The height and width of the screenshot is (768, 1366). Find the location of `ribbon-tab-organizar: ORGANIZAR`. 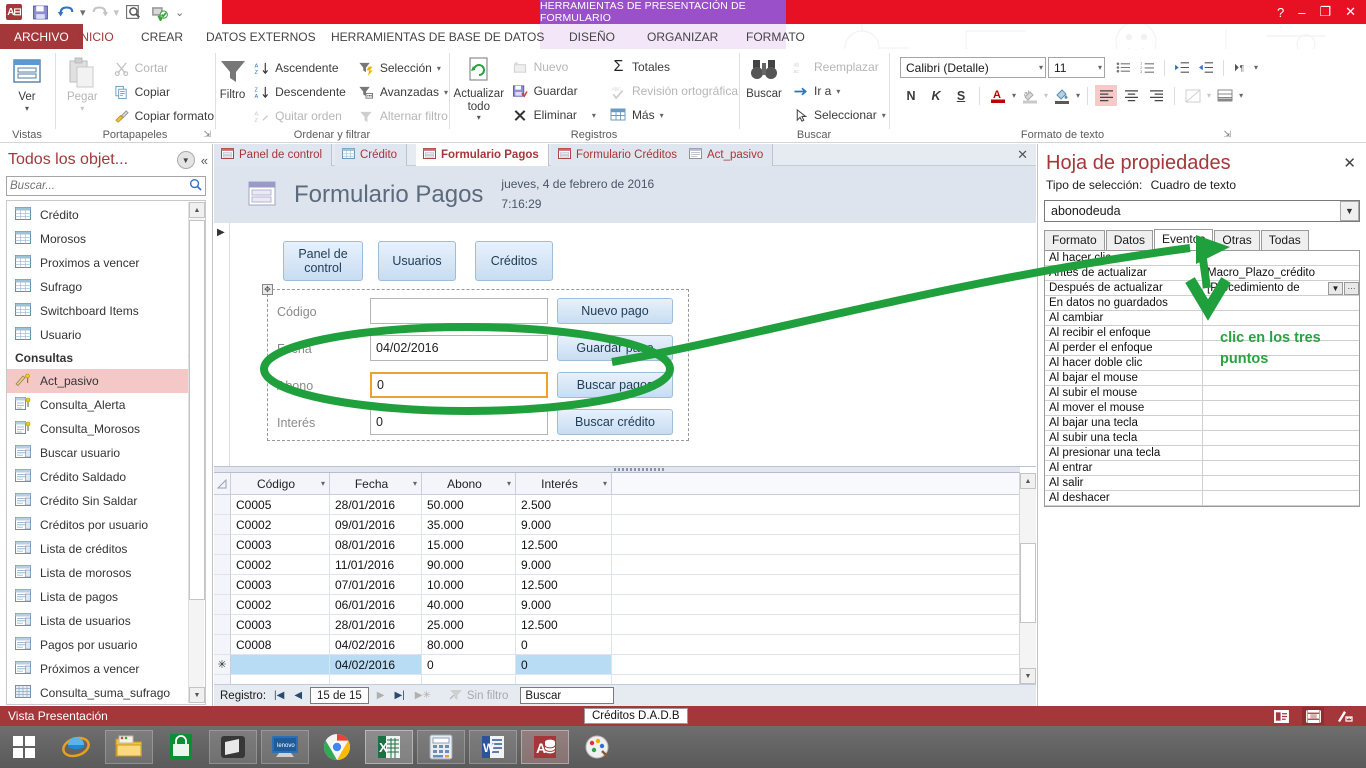

ribbon-tab-organizar: ORGANIZAR is located at coordinates (682, 36).